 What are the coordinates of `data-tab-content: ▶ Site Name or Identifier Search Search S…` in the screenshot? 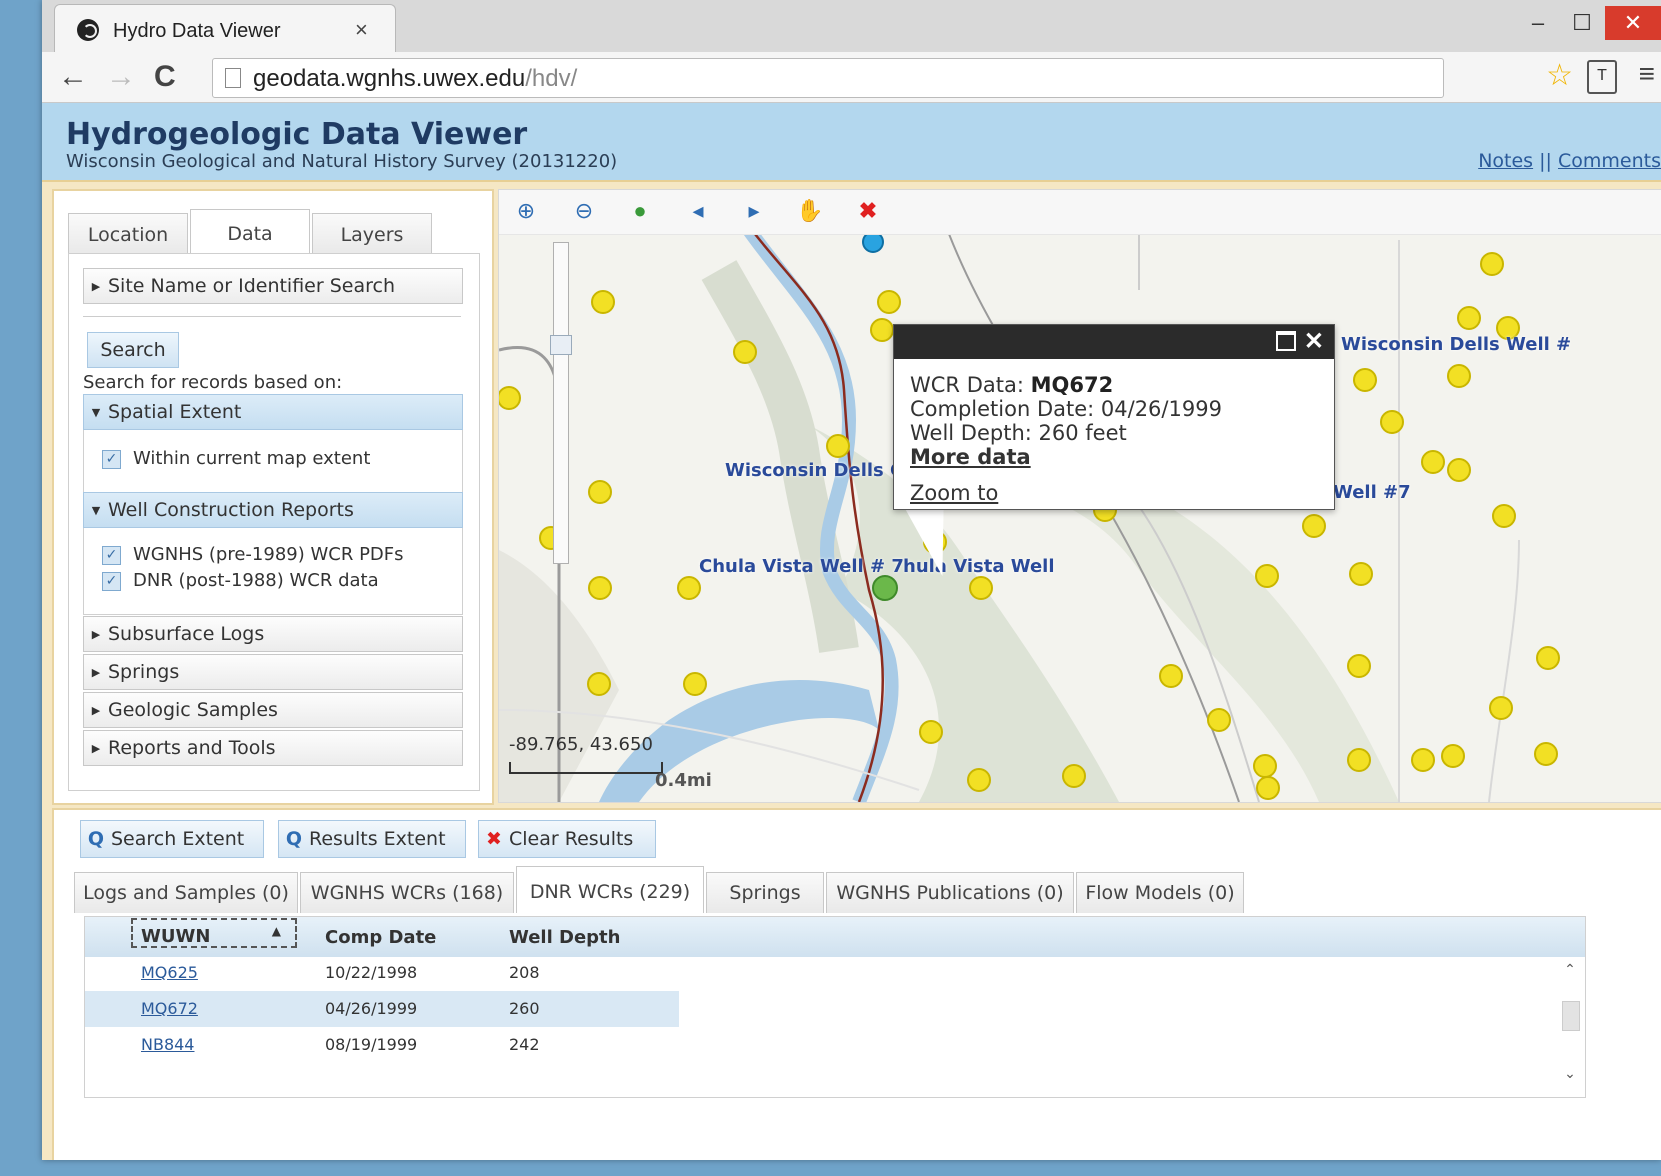 It's located at (274, 522).